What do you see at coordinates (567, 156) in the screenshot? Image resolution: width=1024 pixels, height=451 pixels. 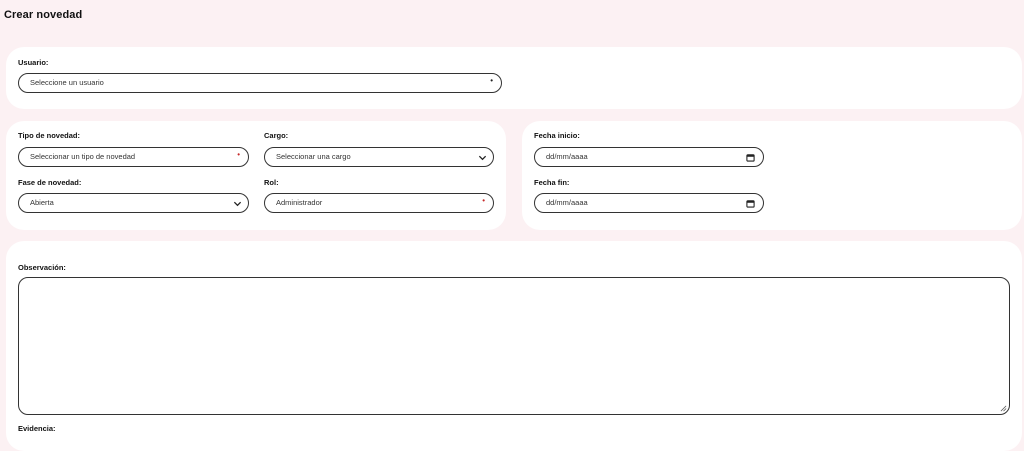 I see `fecha-inicio-value: dd/mm/aaaa` at bounding box center [567, 156].